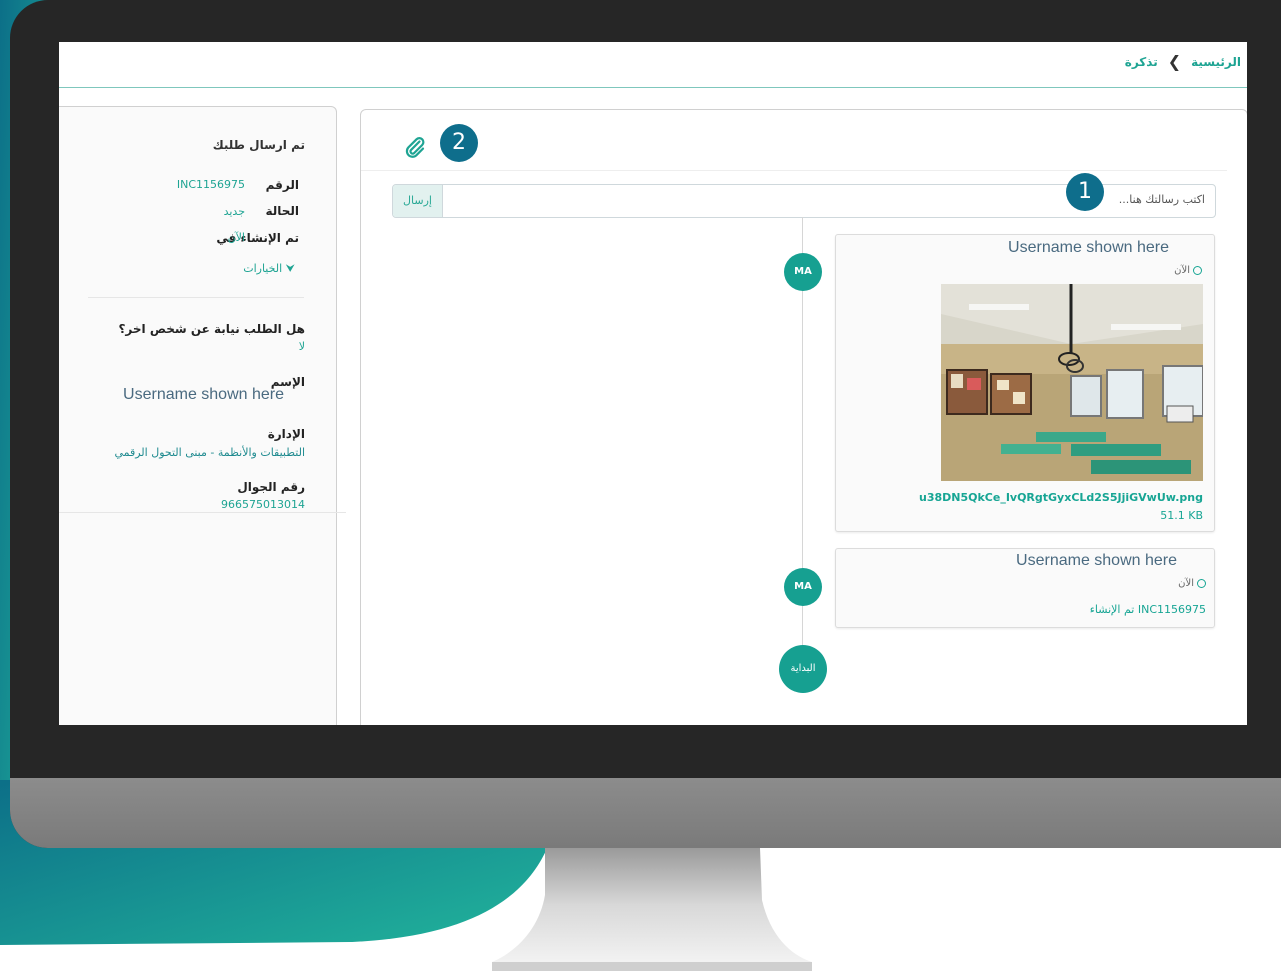 The width and height of the screenshot is (1281, 973). I want to click on callout-badge-2: 2, so click(459, 143).